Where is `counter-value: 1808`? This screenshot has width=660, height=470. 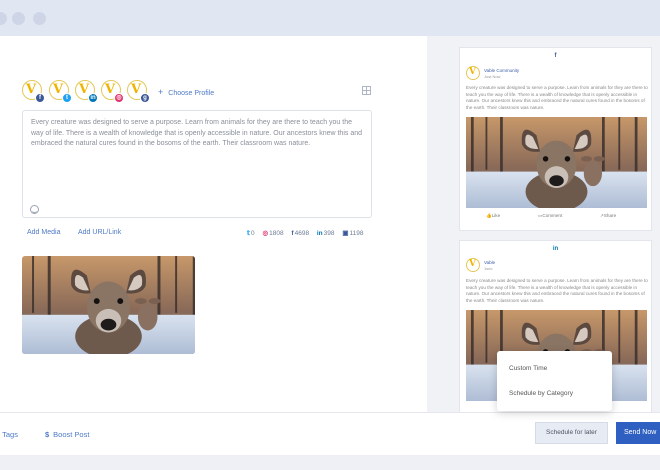
counter-value: 1808 is located at coordinates (276, 233).